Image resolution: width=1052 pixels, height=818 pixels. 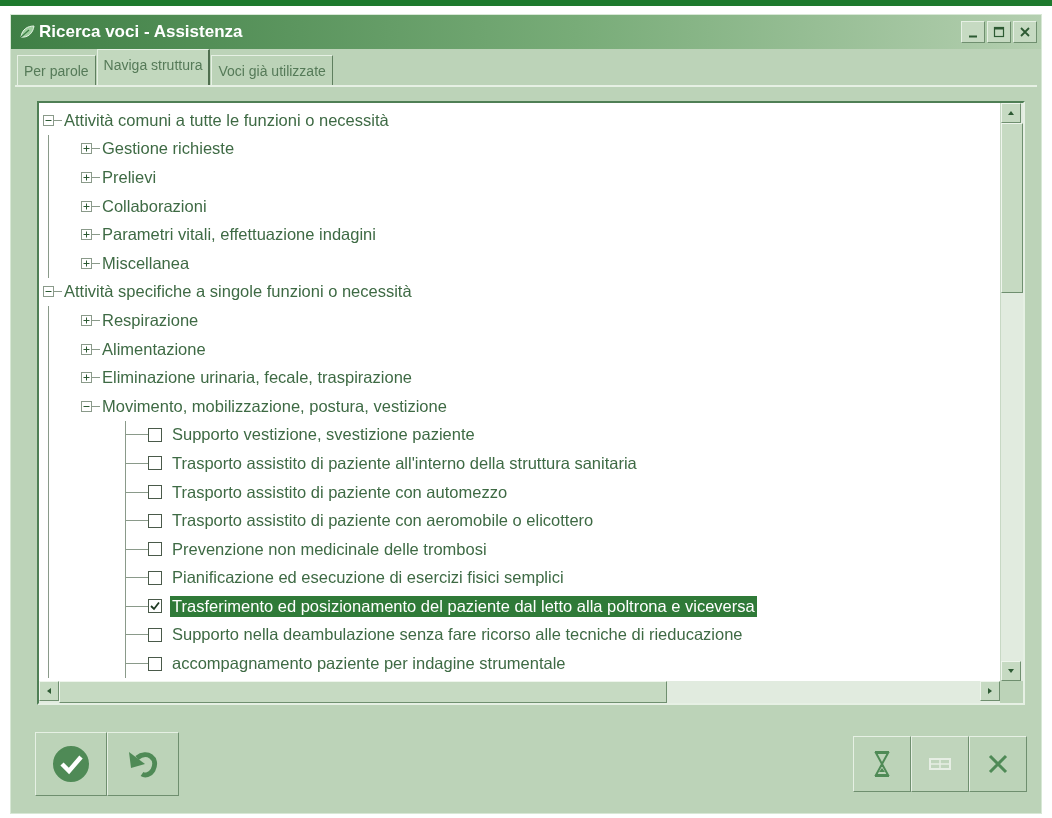 What do you see at coordinates (239, 235) in the screenshot?
I see `tree-item: Parametri vitali, effettuazione indagini` at bounding box center [239, 235].